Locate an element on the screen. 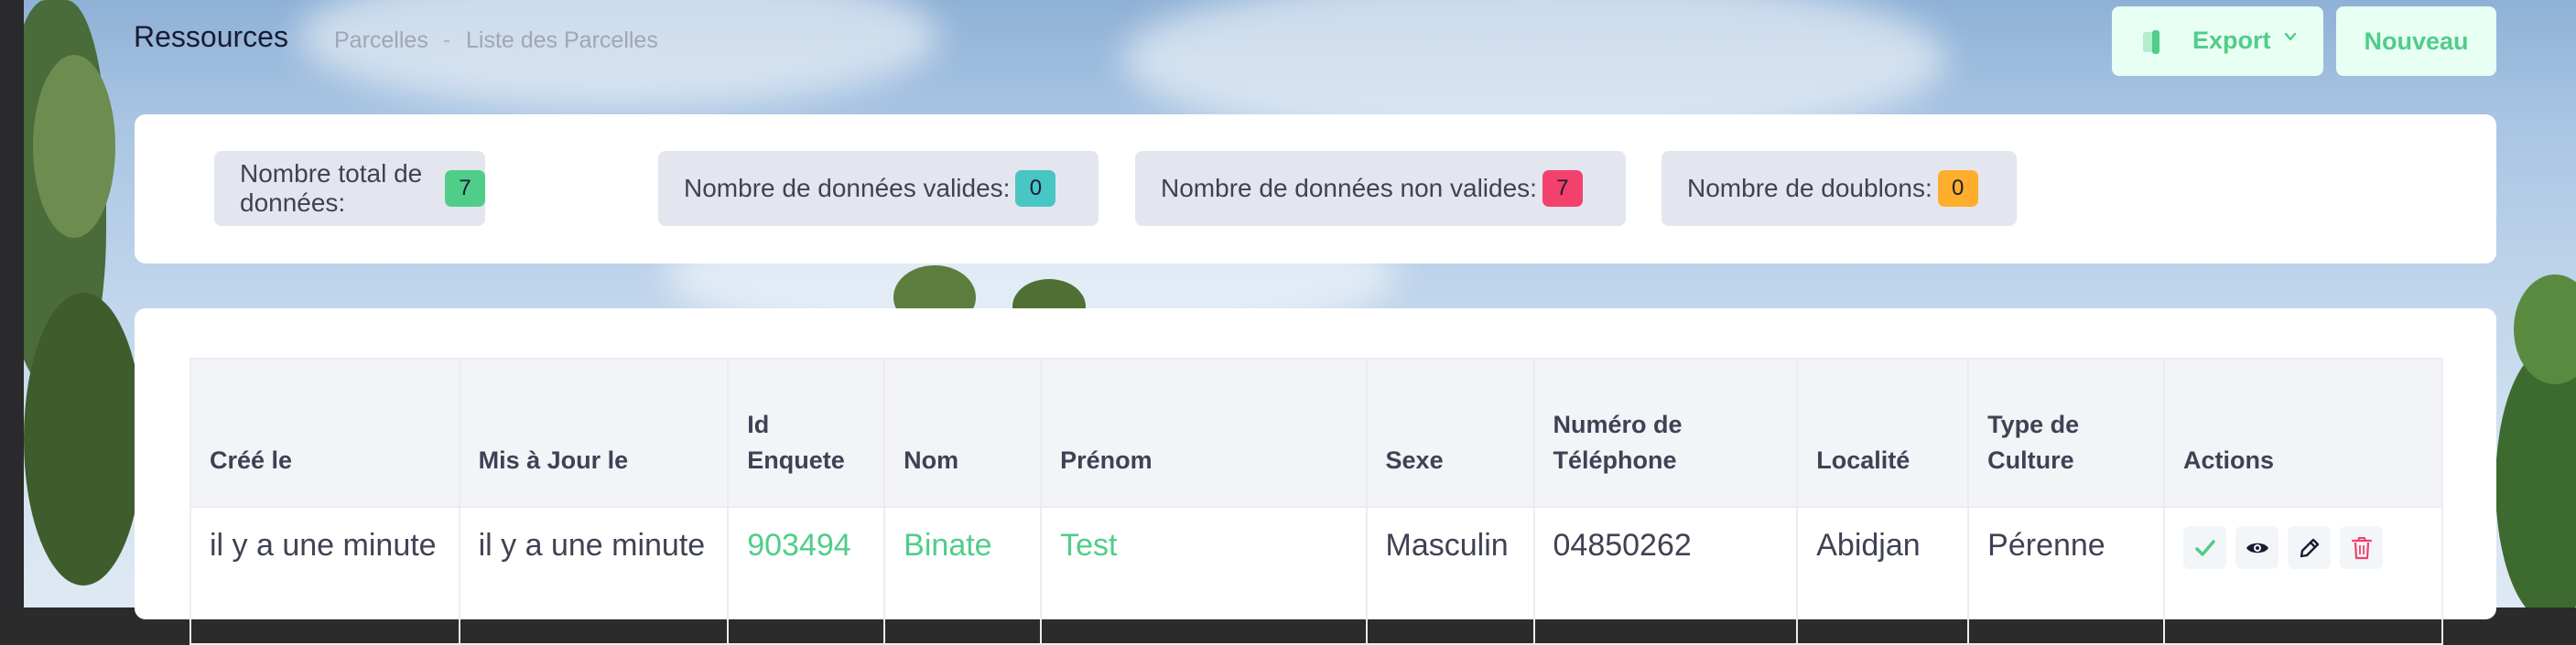 This screenshot has height=645, width=2576. col-header-localite: Localité is located at coordinates (1883, 433).